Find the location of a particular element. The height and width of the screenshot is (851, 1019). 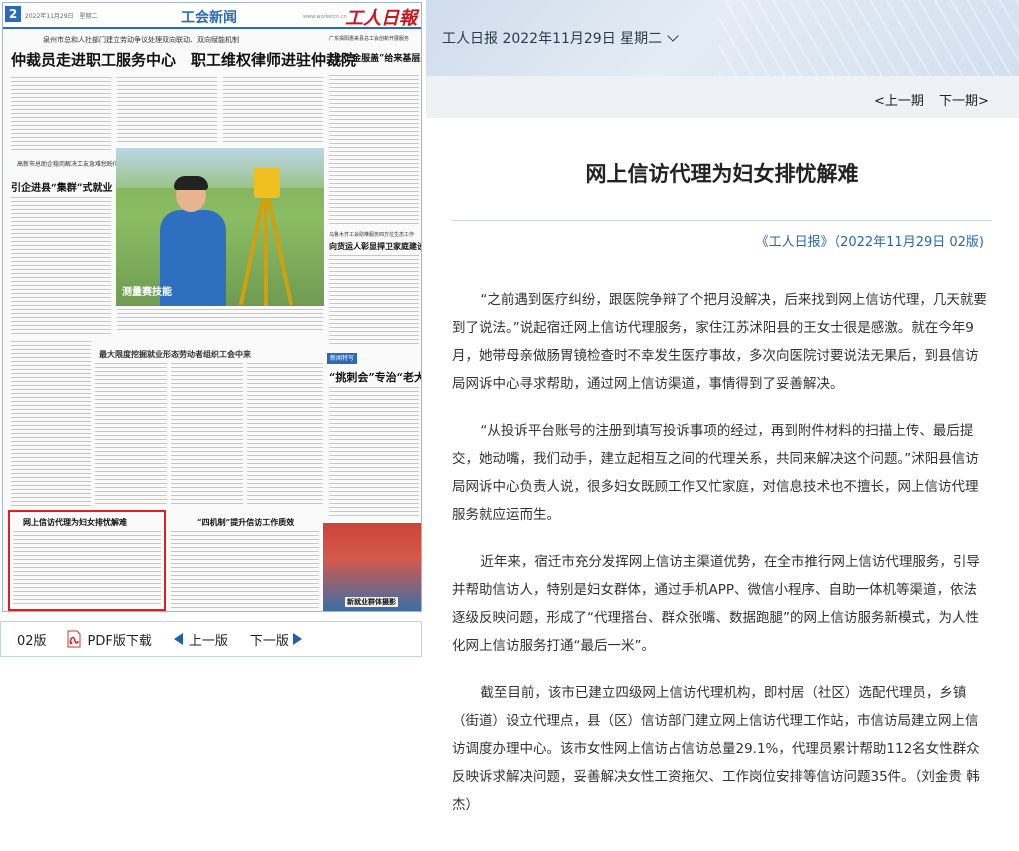

news-photo-2: 新就业群体摄影 is located at coordinates (372, 567).